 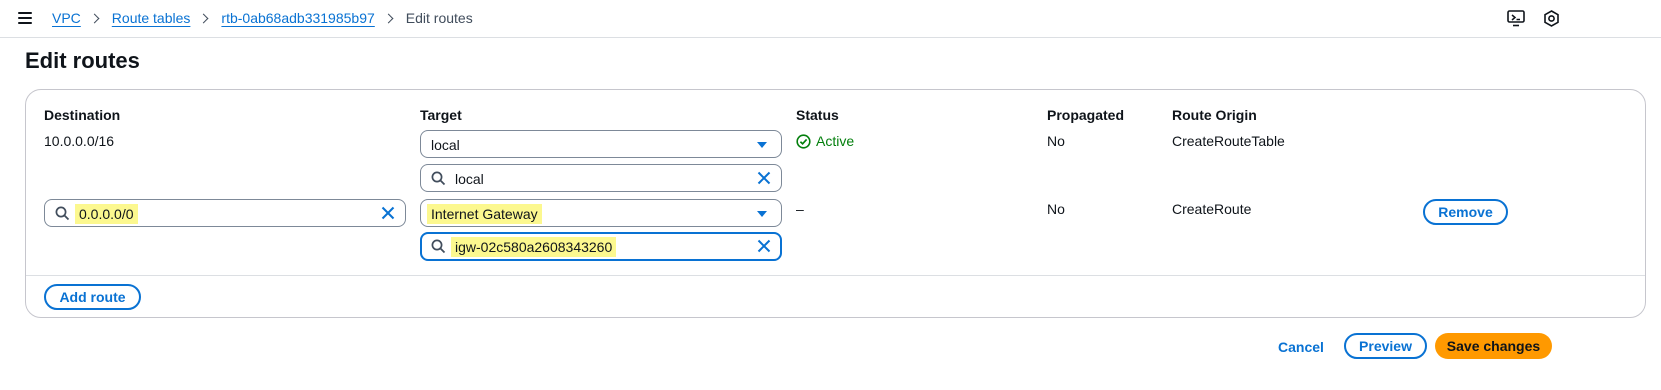 I want to click on row-2-target-type-select: Internet Gateway, so click(x=601, y=213).